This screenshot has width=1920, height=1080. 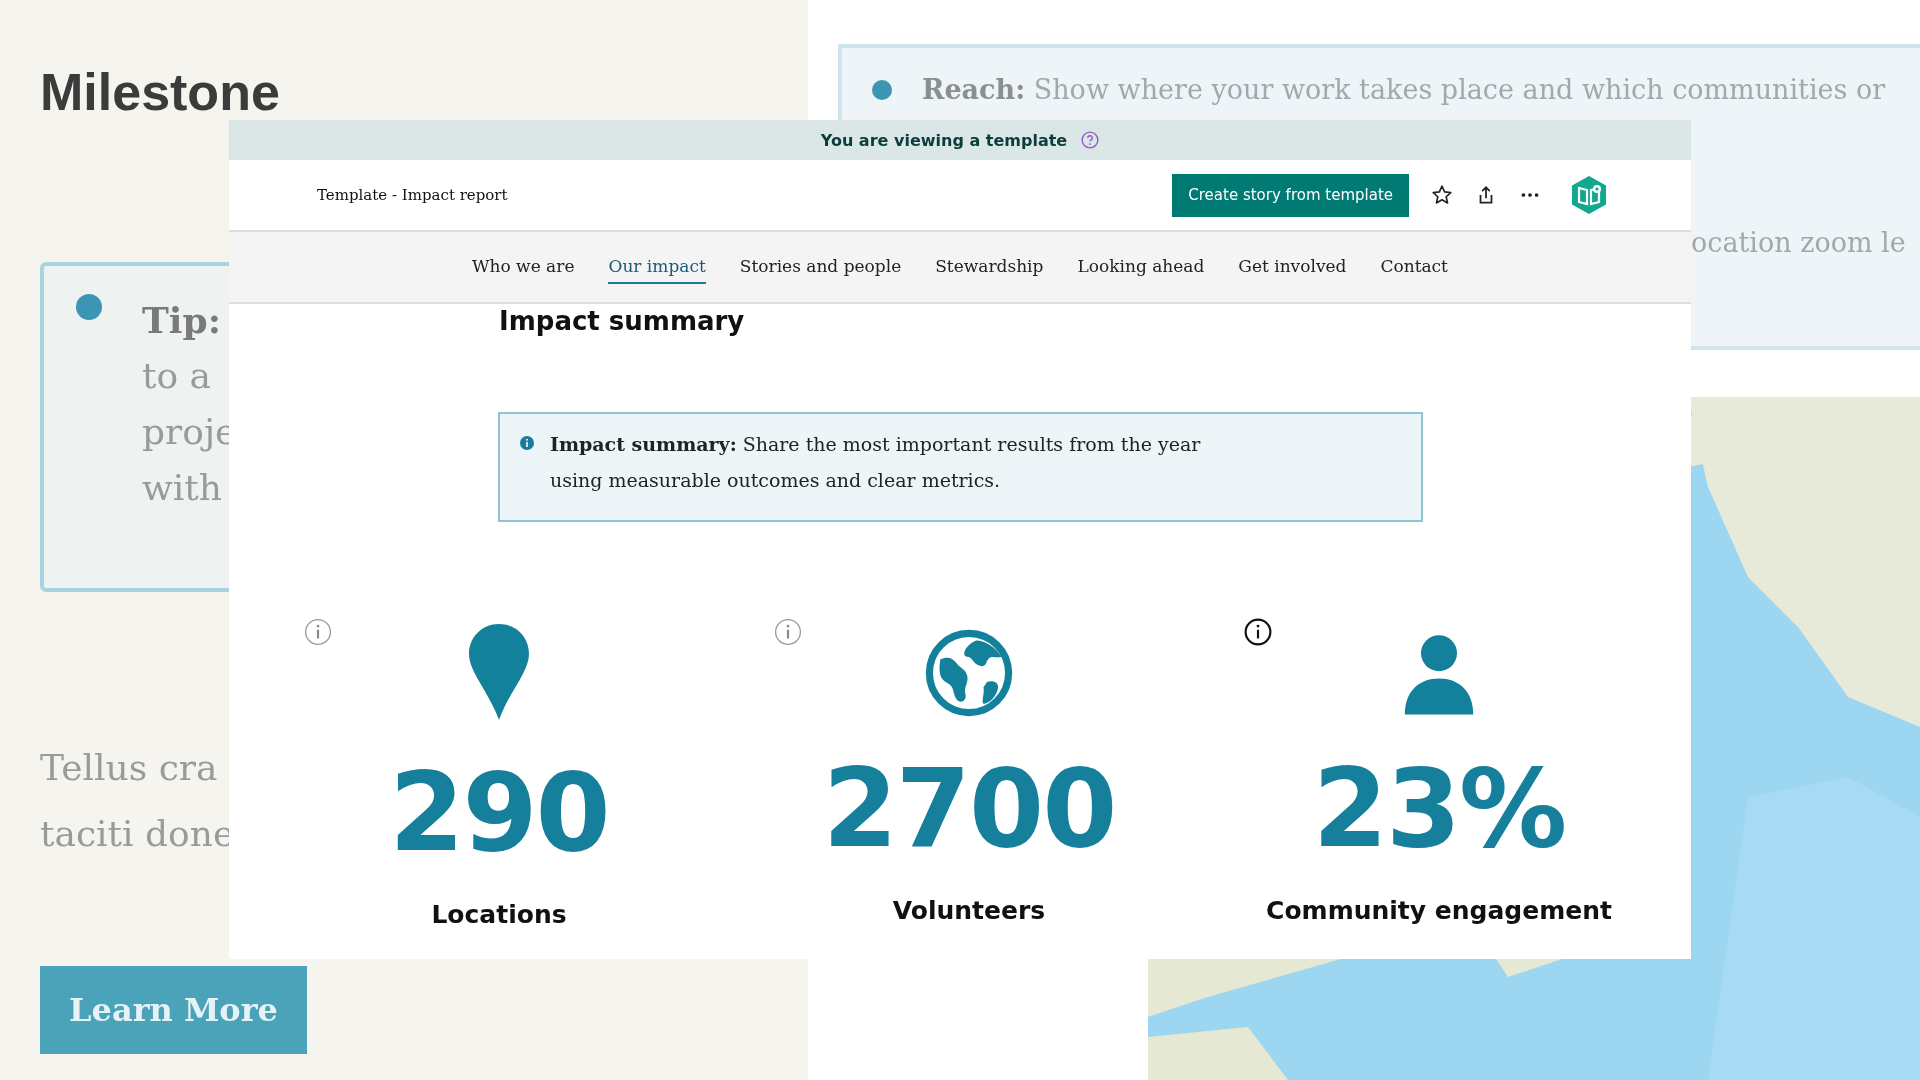 What do you see at coordinates (989, 267) in the screenshot?
I see `nav-link: Stewardship` at bounding box center [989, 267].